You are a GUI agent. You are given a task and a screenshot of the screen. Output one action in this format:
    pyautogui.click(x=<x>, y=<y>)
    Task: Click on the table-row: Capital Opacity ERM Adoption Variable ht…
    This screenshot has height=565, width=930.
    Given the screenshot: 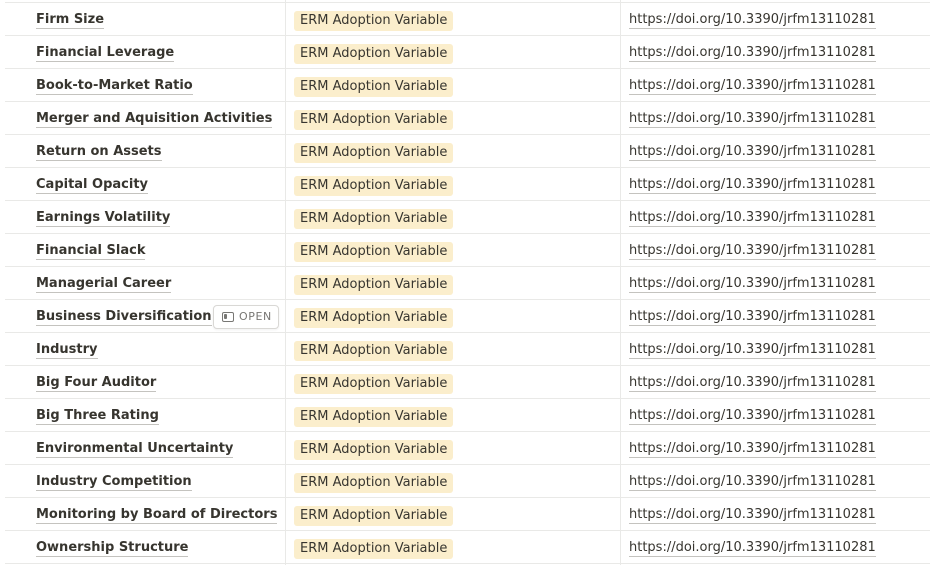 What is the action you would take?
    pyautogui.click(x=465, y=184)
    